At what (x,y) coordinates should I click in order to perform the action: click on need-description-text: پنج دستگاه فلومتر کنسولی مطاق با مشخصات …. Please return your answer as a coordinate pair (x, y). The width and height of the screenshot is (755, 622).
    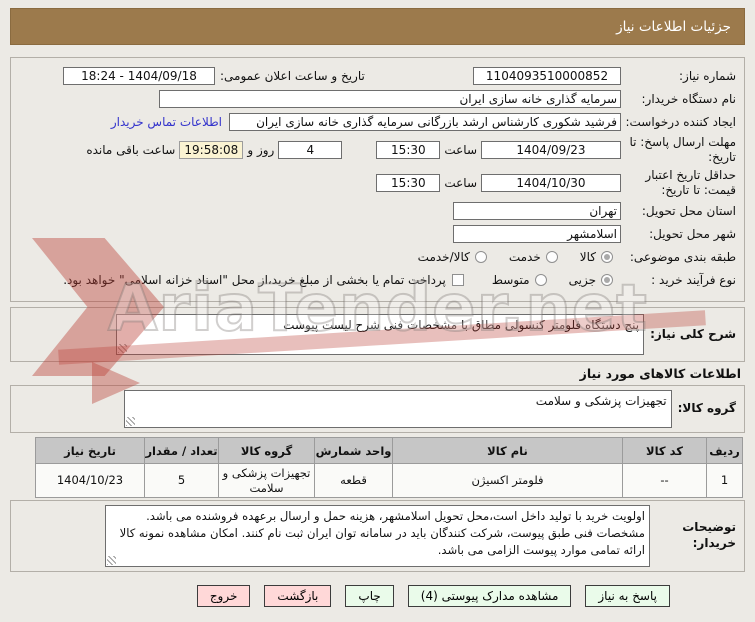
    Looking at the image, I should click on (461, 325).